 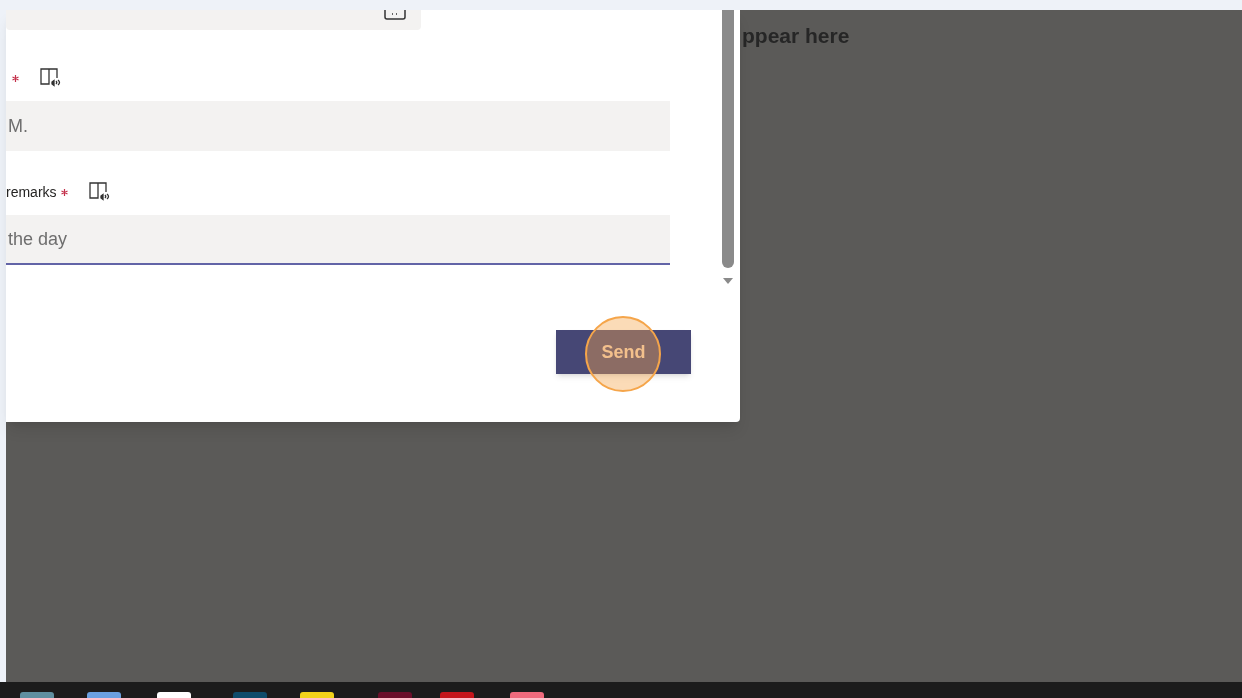 I want to click on text-field: M., so click(x=338, y=126).